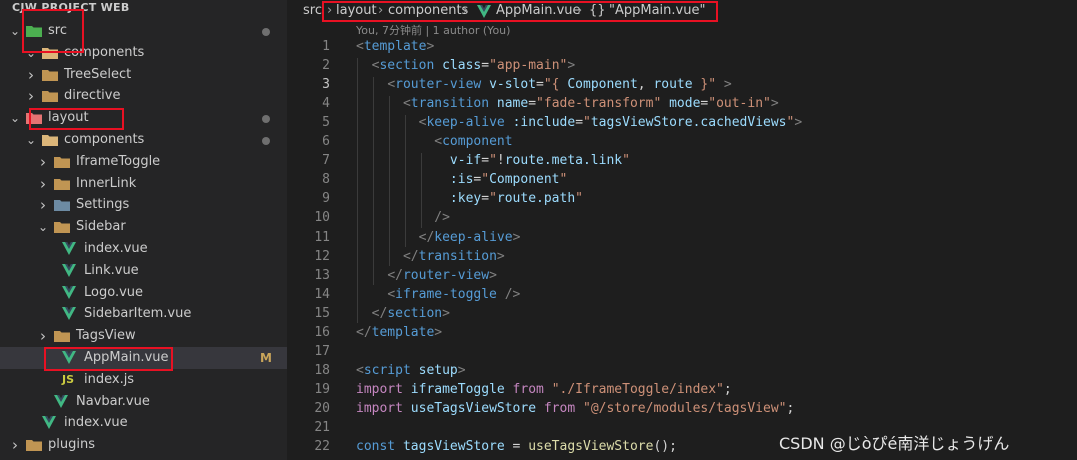  I want to click on code-line: 1 <template>, so click(682, 46).